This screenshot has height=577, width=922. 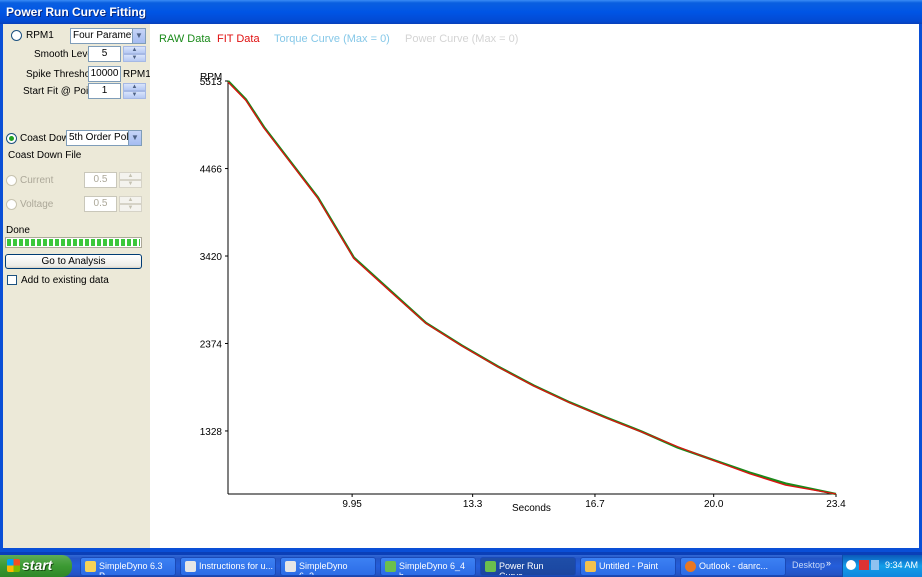 What do you see at coordinates (37, 204) in the screenshot?
I see `voltage-label: Voltage` at bounding box center [37, 204].